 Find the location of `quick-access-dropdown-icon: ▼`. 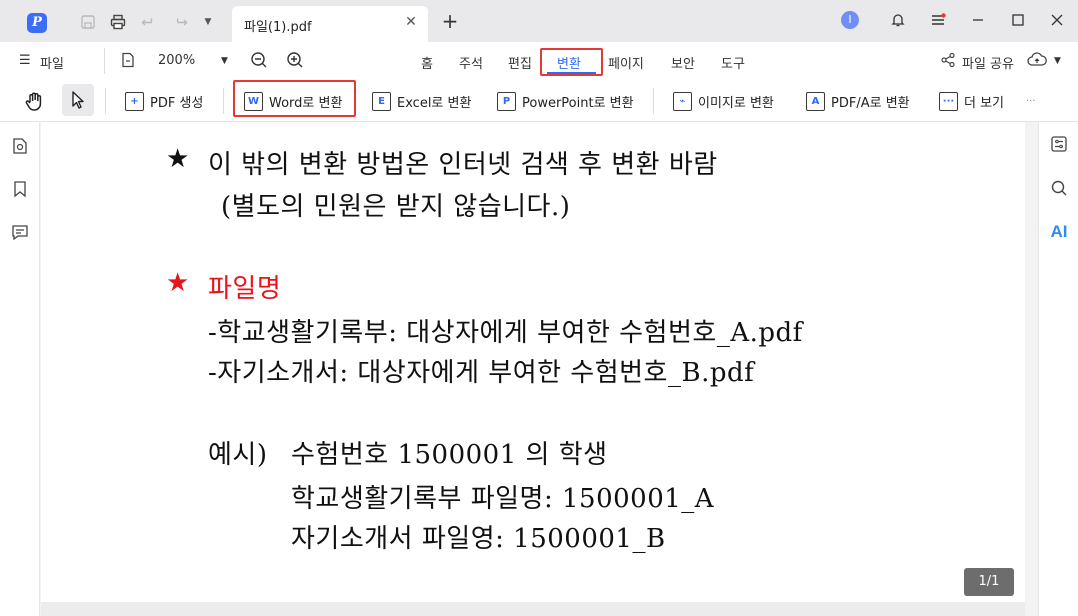

quick-access-dropdown-icon: ▼ is located at coordinates (208, 22).